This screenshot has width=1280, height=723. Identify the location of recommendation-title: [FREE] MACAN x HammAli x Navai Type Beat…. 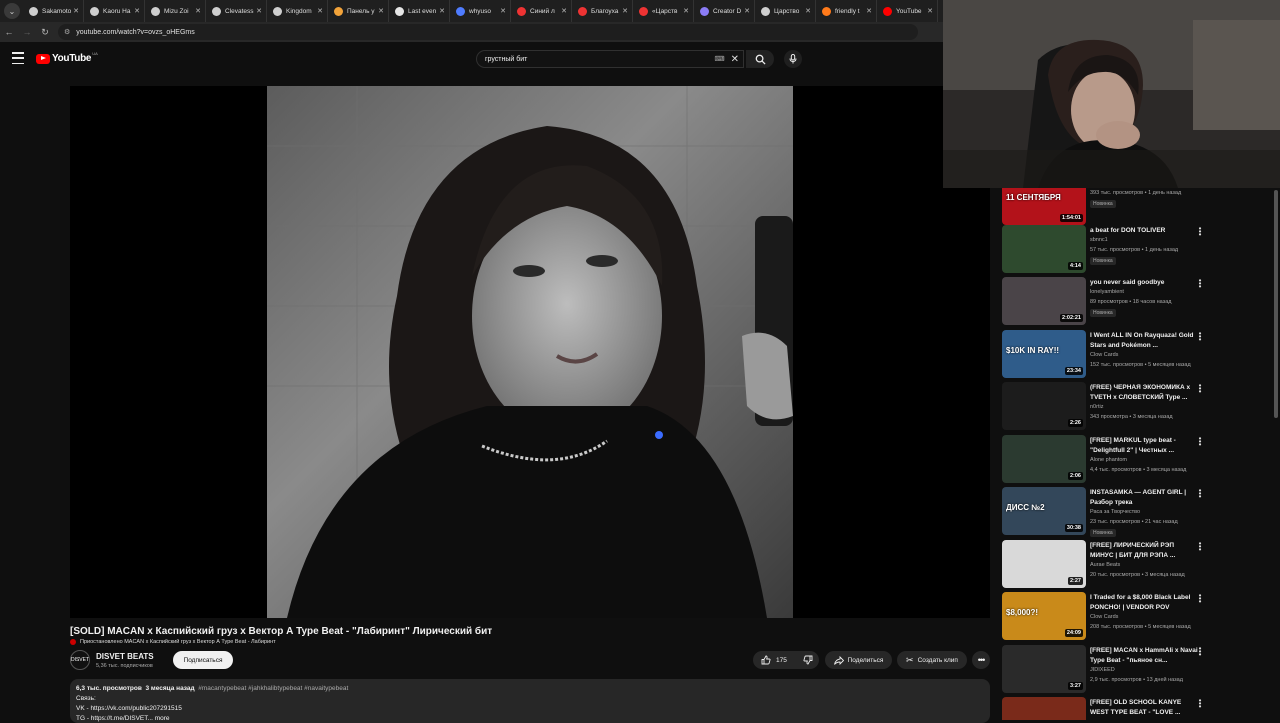
(1144, 656).